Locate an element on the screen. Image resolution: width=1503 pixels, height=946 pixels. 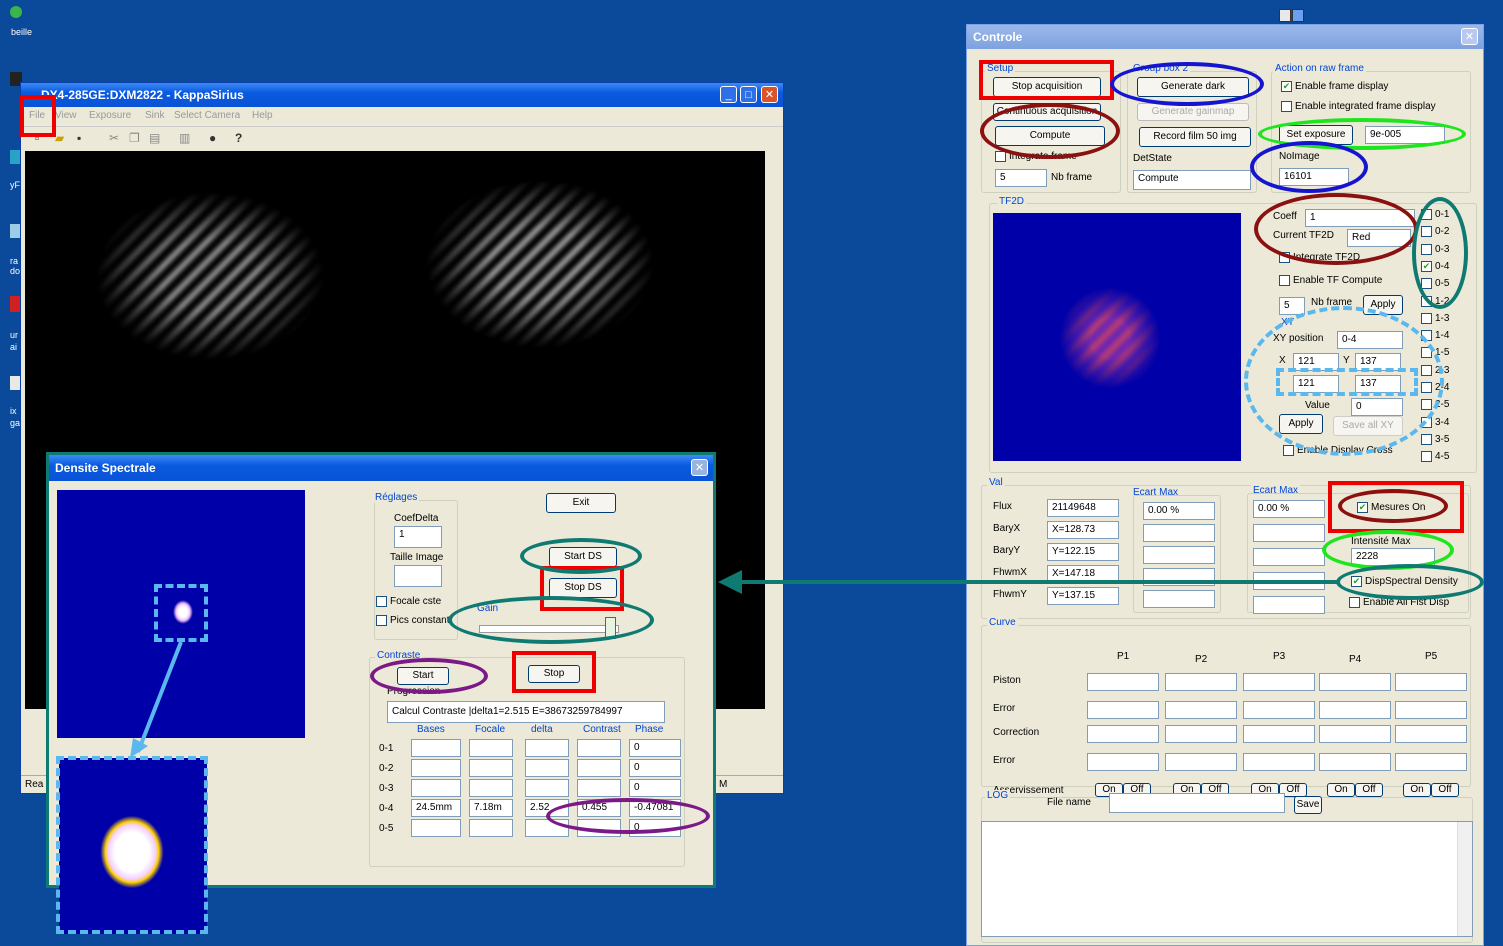
maximize-button: □ is located at coordinates (748, 94).